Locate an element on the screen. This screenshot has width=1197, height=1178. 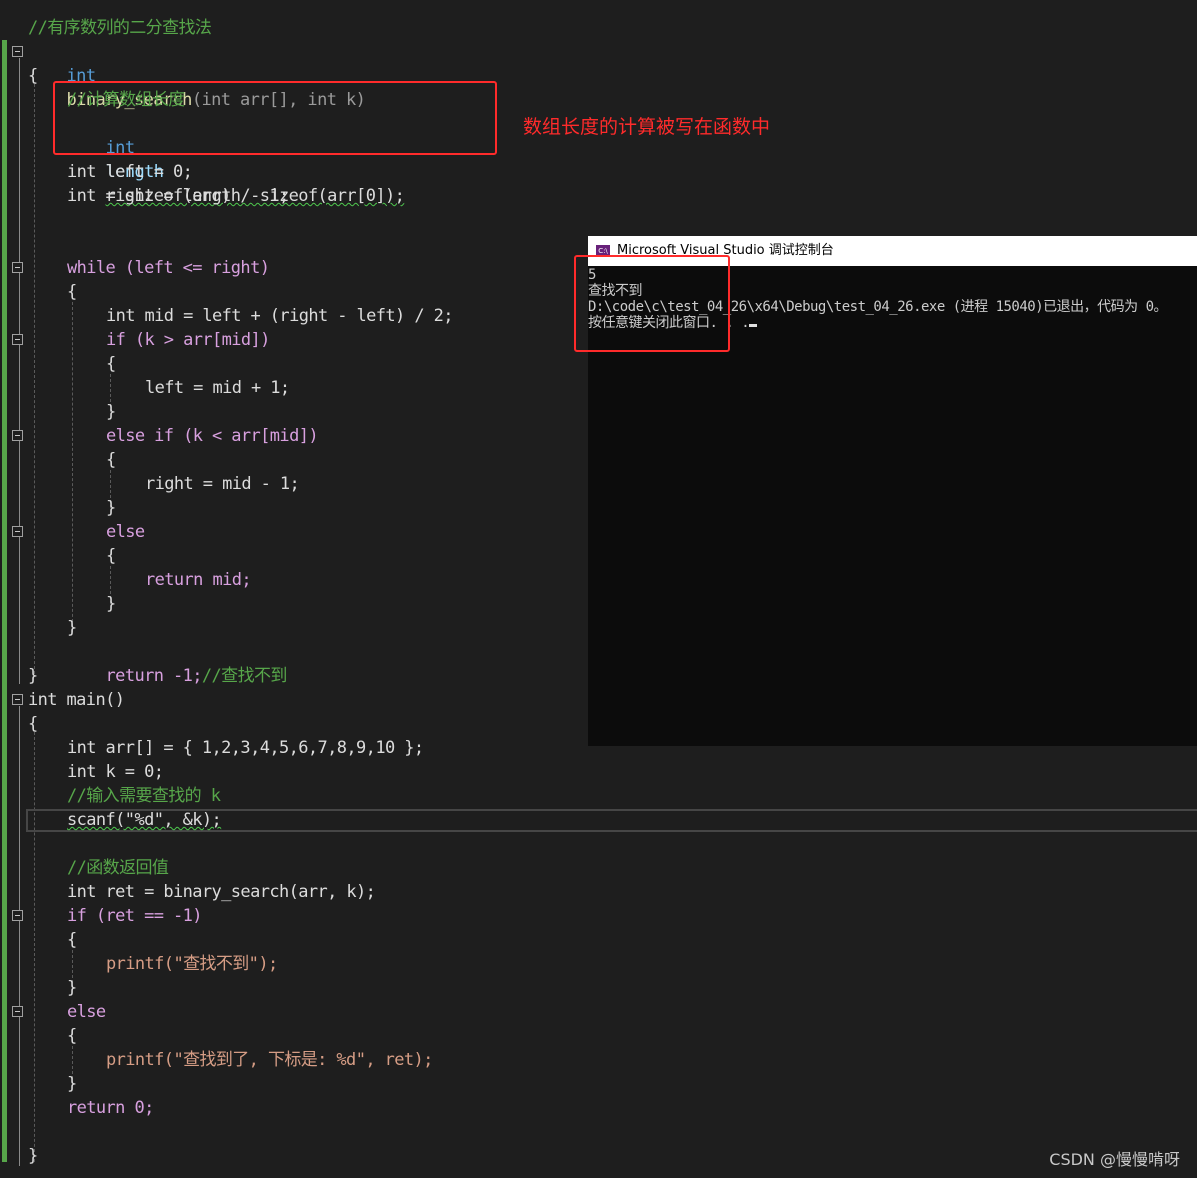
code-line-return-neg: return -1;//查找不到 is located at coordinates (177, 663).